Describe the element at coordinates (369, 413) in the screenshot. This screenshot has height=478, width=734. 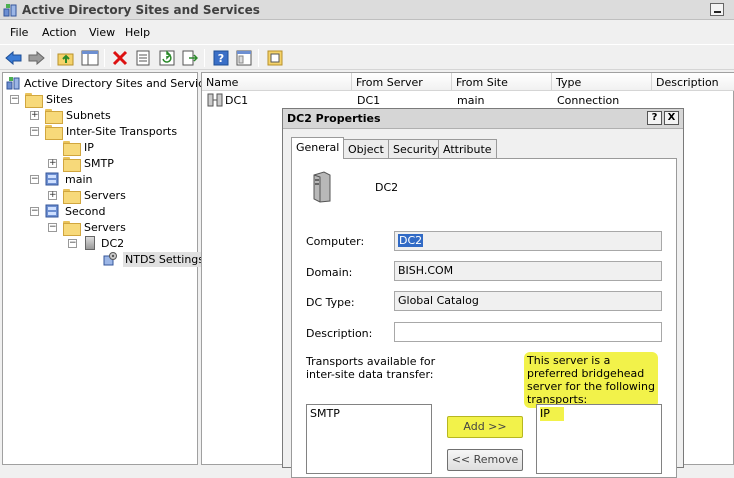
I see `list-item: SMTP` at that location.